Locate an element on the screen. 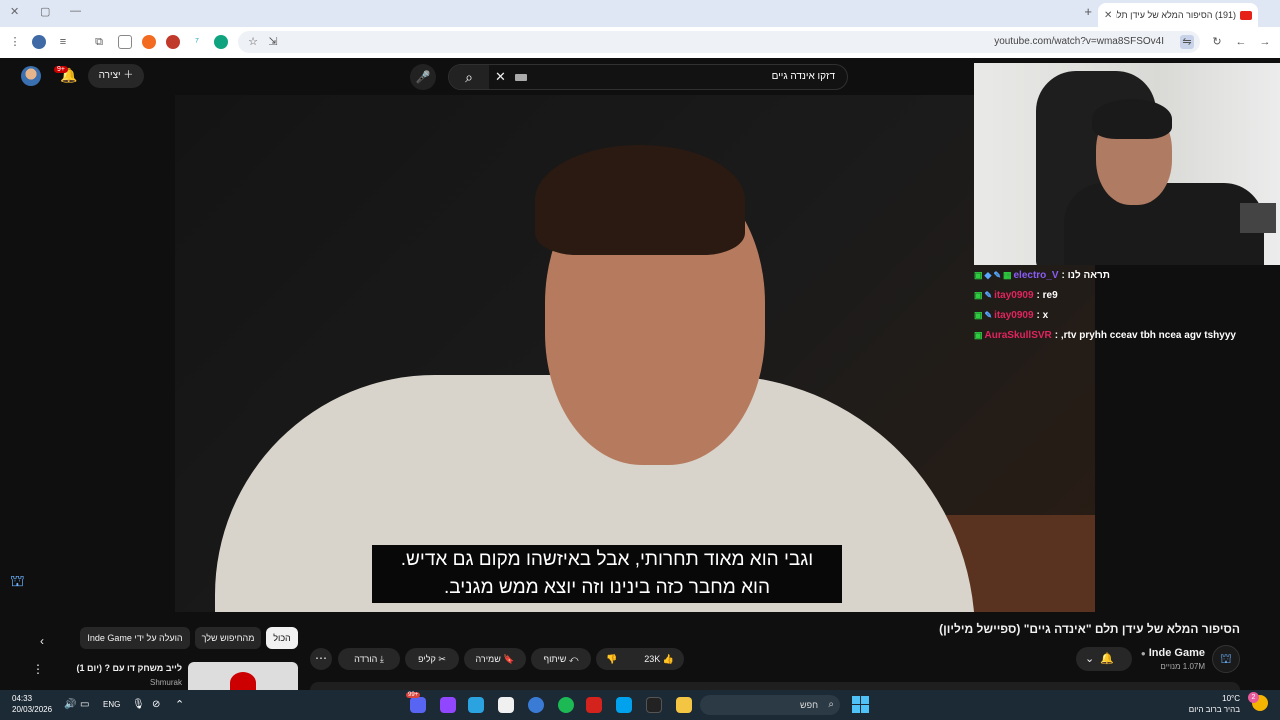 This screenshot has width=1280, height=720. chevron-down-icon: ⌄ is located at coordinates (1090, 659).